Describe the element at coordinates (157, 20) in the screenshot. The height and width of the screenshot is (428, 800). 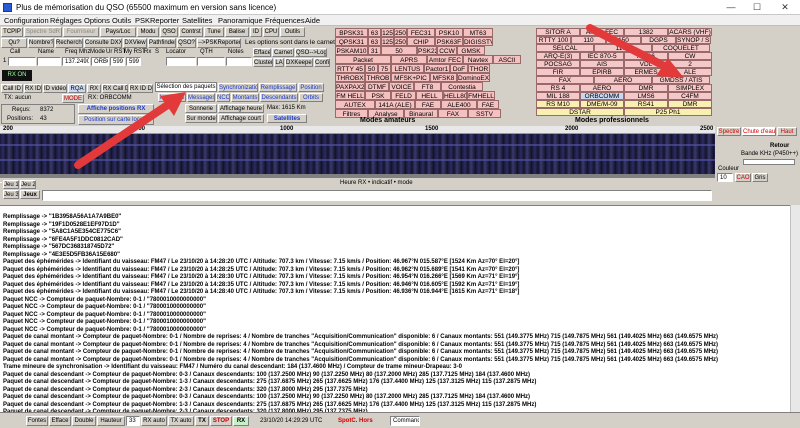
I see `menu-pskreporter: PSKReporter` at that location.